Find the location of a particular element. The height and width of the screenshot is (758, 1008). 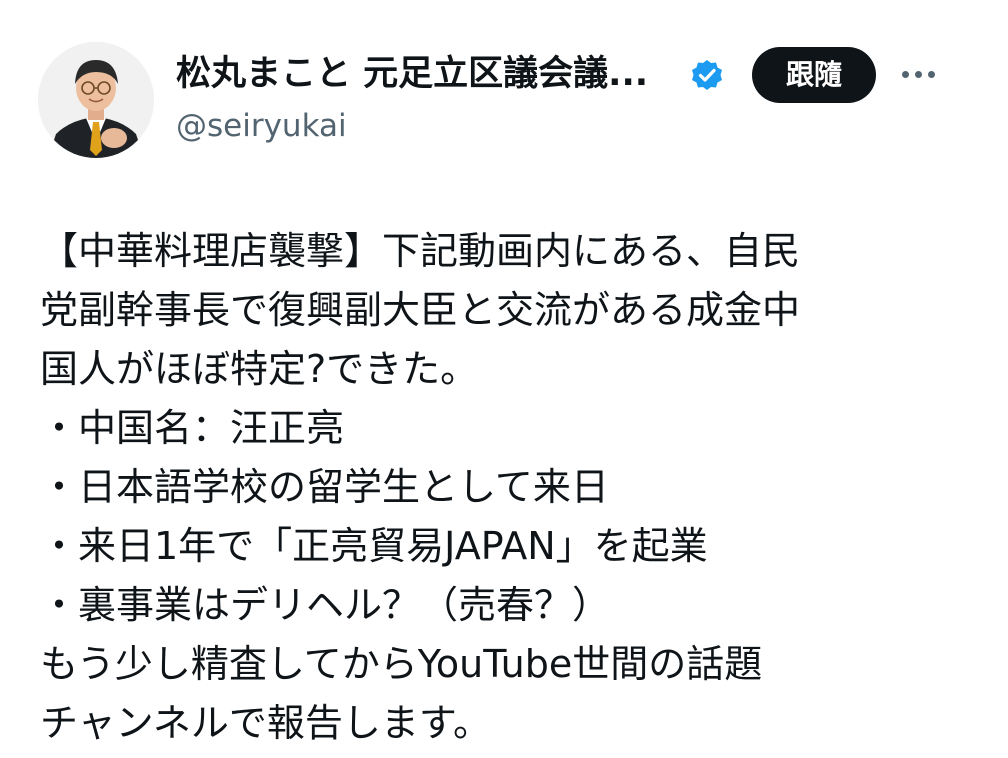

tweet-line: ・来日1年で「正亮貿易JAPAN」を起業 is located at coordinates (374, 546).